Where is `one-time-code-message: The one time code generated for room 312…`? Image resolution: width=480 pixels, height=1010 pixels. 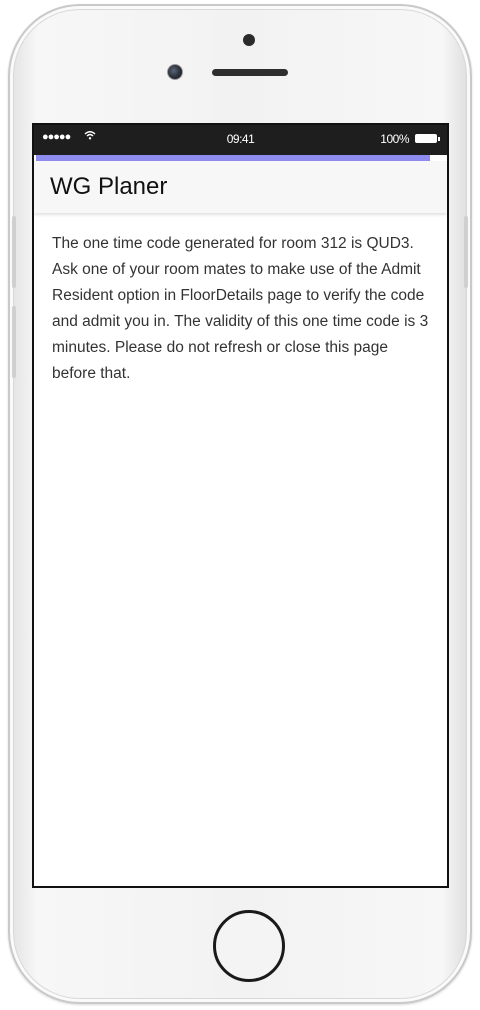
one-time-code-message: The one time code generated for room 312… is located at coordinates (240, 308).